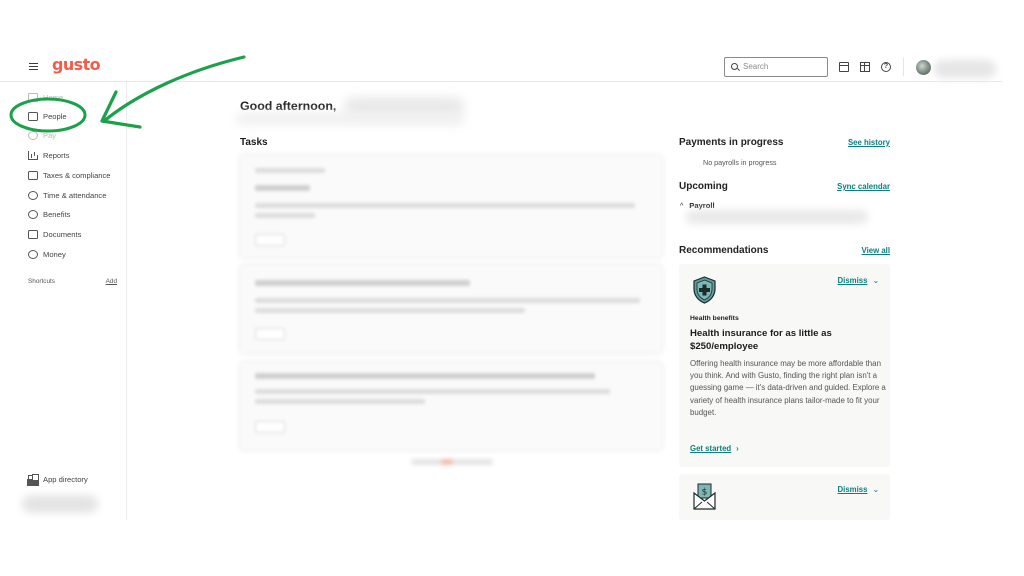 The image size is (1024, 576). I want to click on payroll-toggle: ^ Payroll, so click(697, 205).